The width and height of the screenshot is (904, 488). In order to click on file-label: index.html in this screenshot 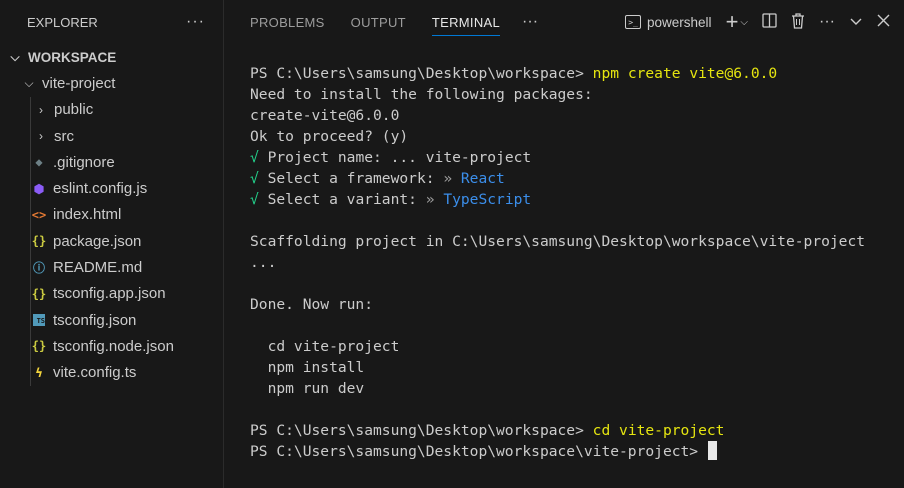, I will do `click(87, 215)`.